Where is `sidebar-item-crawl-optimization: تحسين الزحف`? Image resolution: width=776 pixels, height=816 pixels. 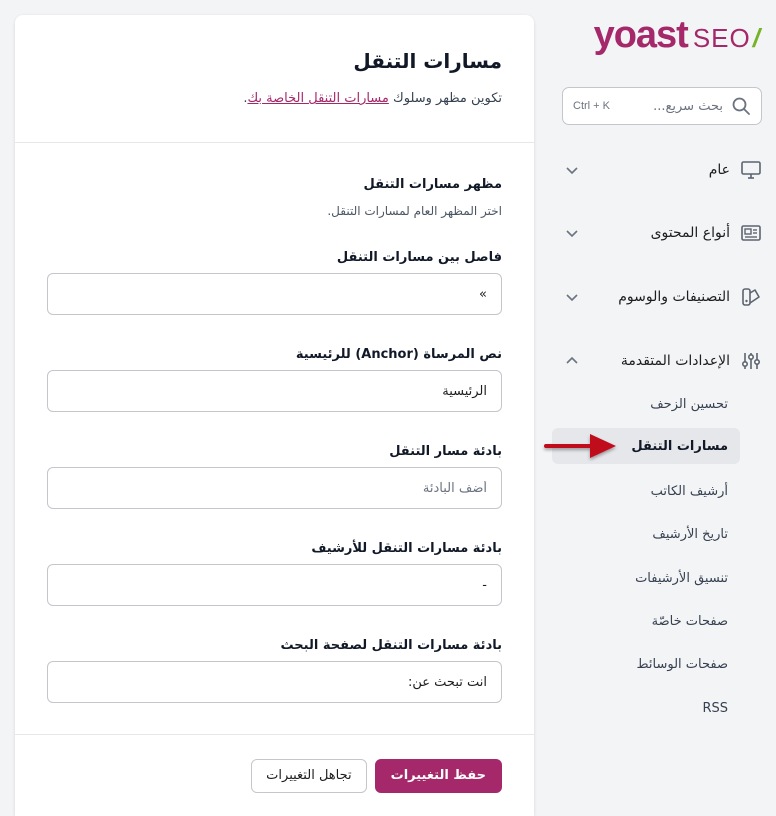
sidebar-item-crawl-optimization: تحسين الزحف is located at coordinates (646, 404).